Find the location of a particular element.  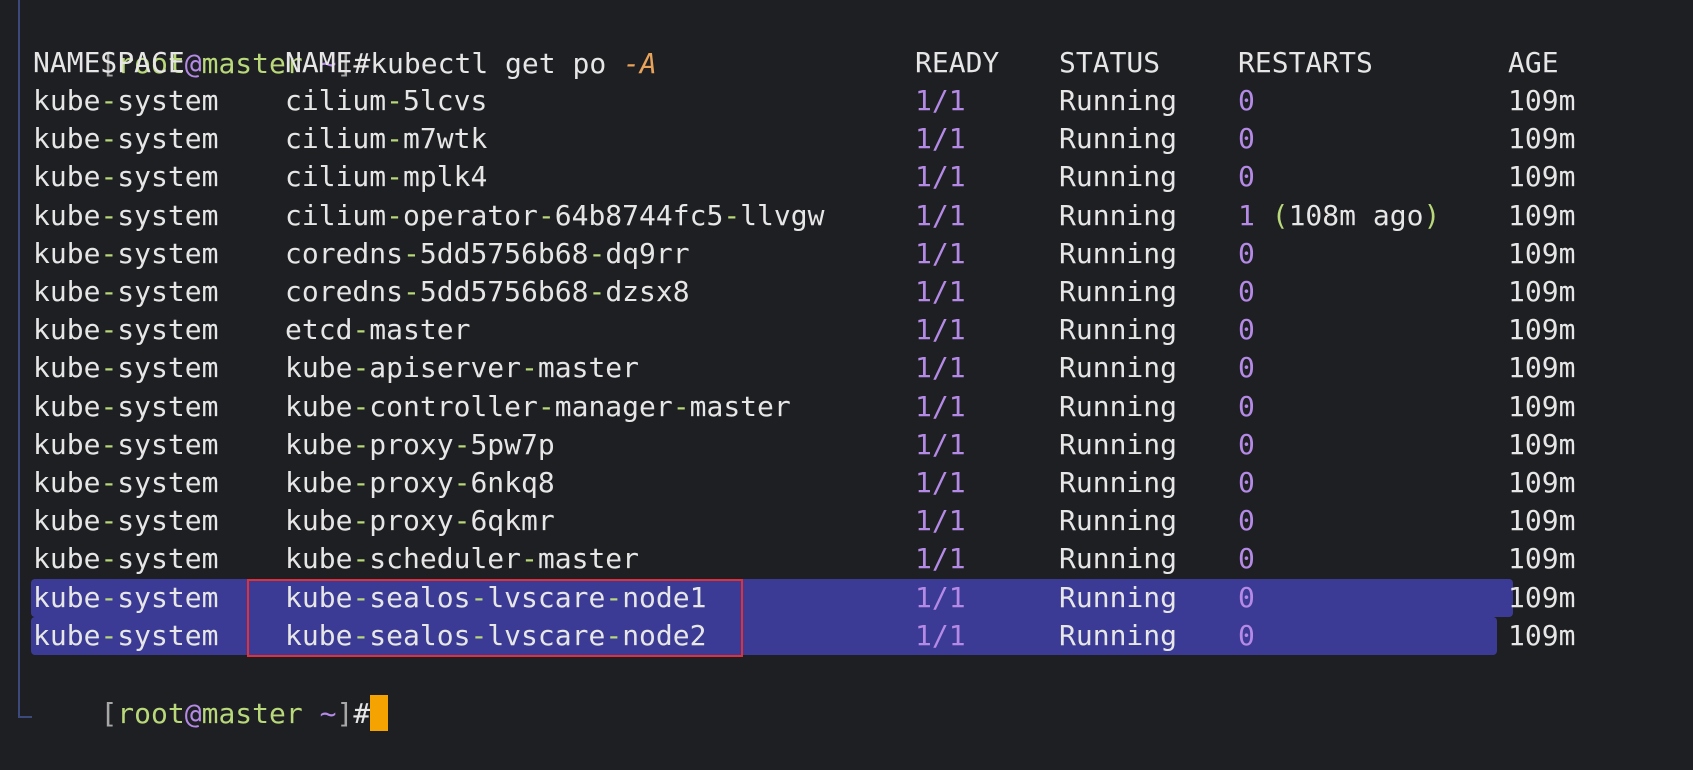

cell-pod-name: cilium-m7wtk is located at coordinates (386, 139).